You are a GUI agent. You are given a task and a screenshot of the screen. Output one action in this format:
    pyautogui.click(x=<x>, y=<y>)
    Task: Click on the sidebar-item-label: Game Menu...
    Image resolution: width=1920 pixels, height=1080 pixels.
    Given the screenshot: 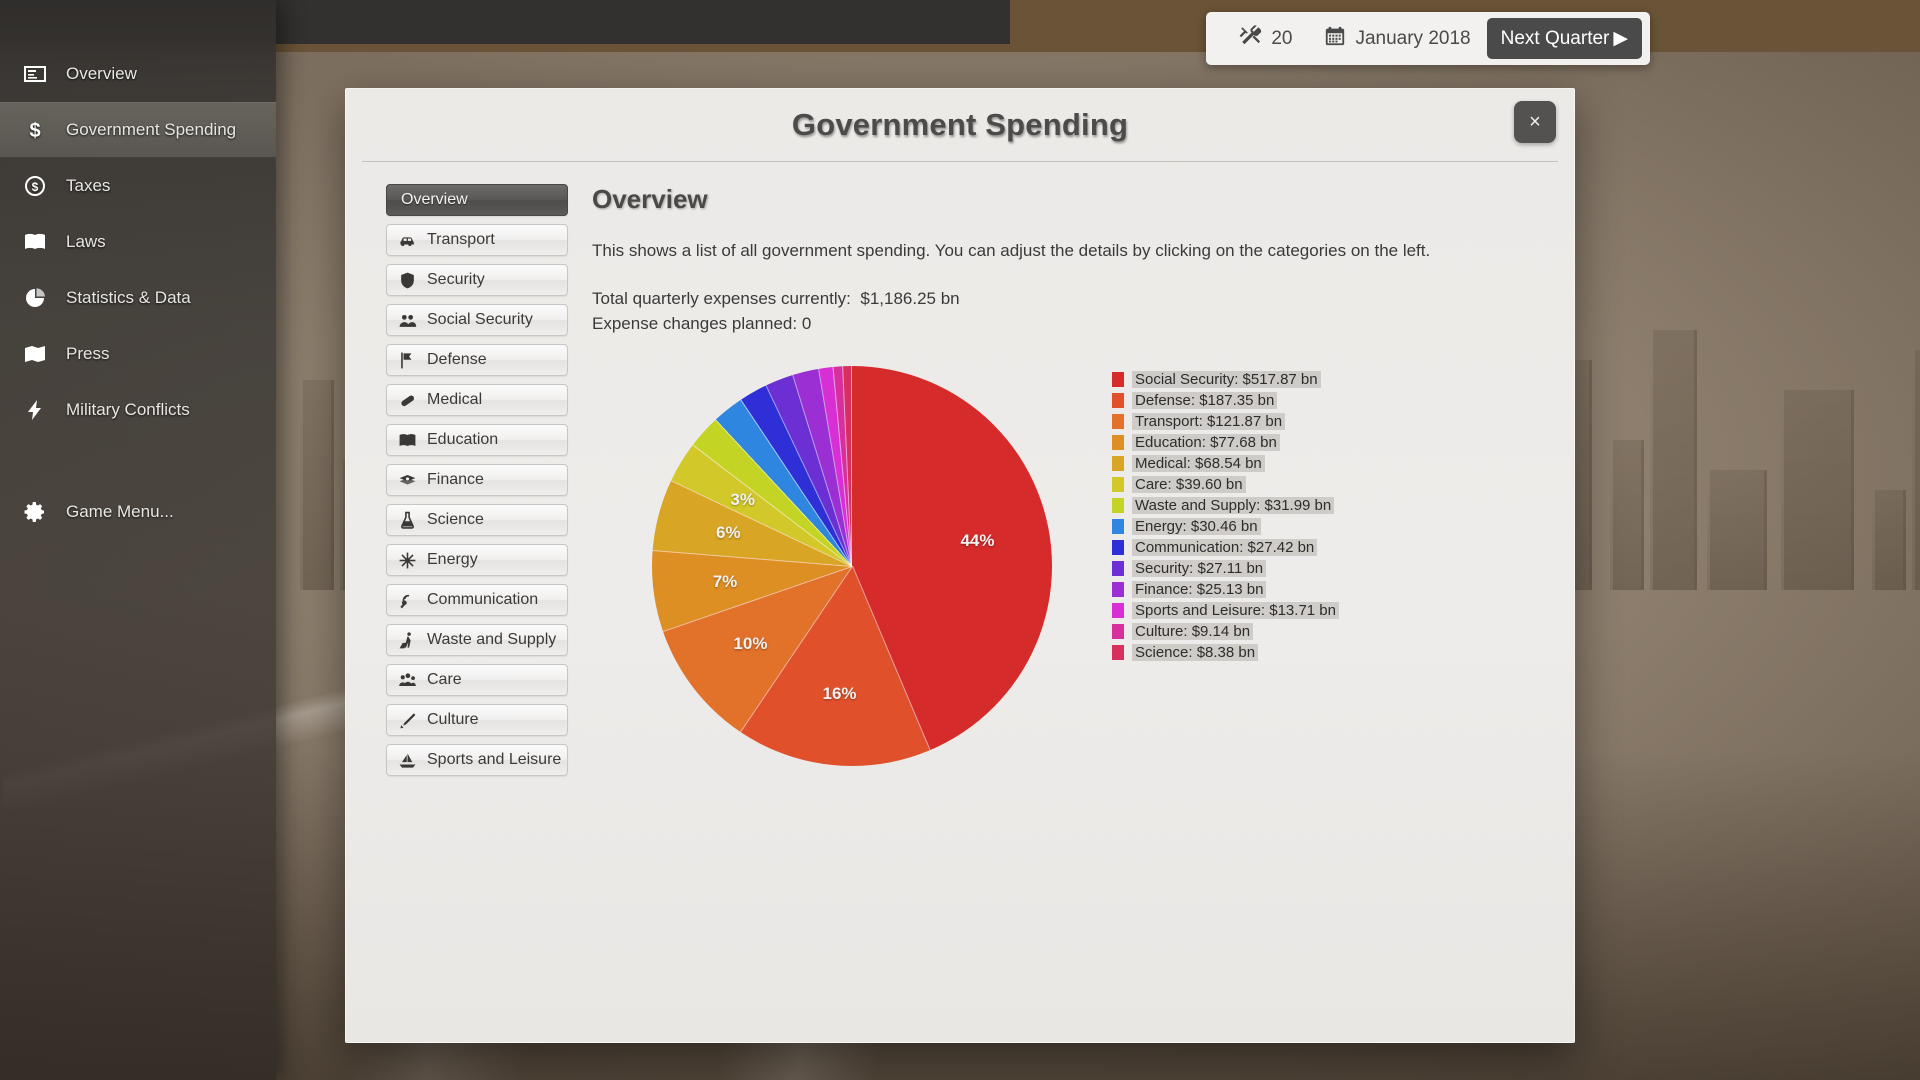 What is the action you would take?
    pyautogui.click(x=120, y=511)
    